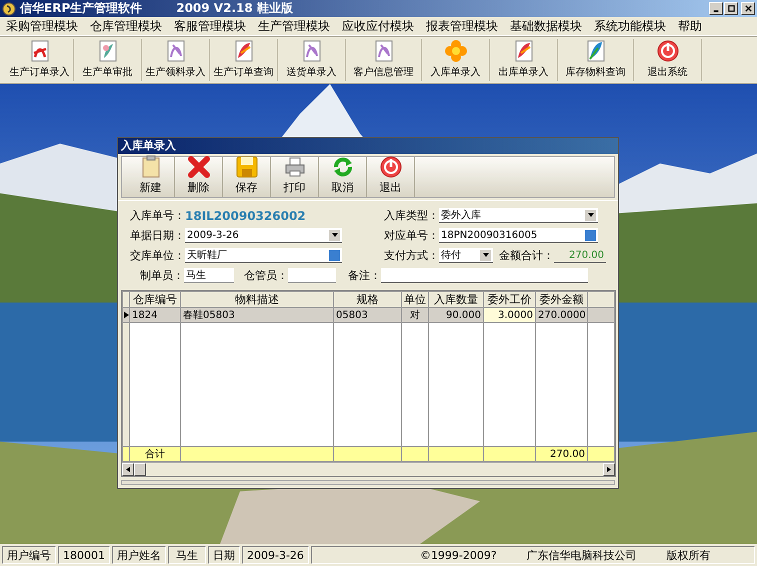 The height and width of the screenshot is (566, 757). What do you see at coordinates (312, 60) in the screenshot?
I see `toolbar-button: 送货单录入` at bounding box center [312, 60].